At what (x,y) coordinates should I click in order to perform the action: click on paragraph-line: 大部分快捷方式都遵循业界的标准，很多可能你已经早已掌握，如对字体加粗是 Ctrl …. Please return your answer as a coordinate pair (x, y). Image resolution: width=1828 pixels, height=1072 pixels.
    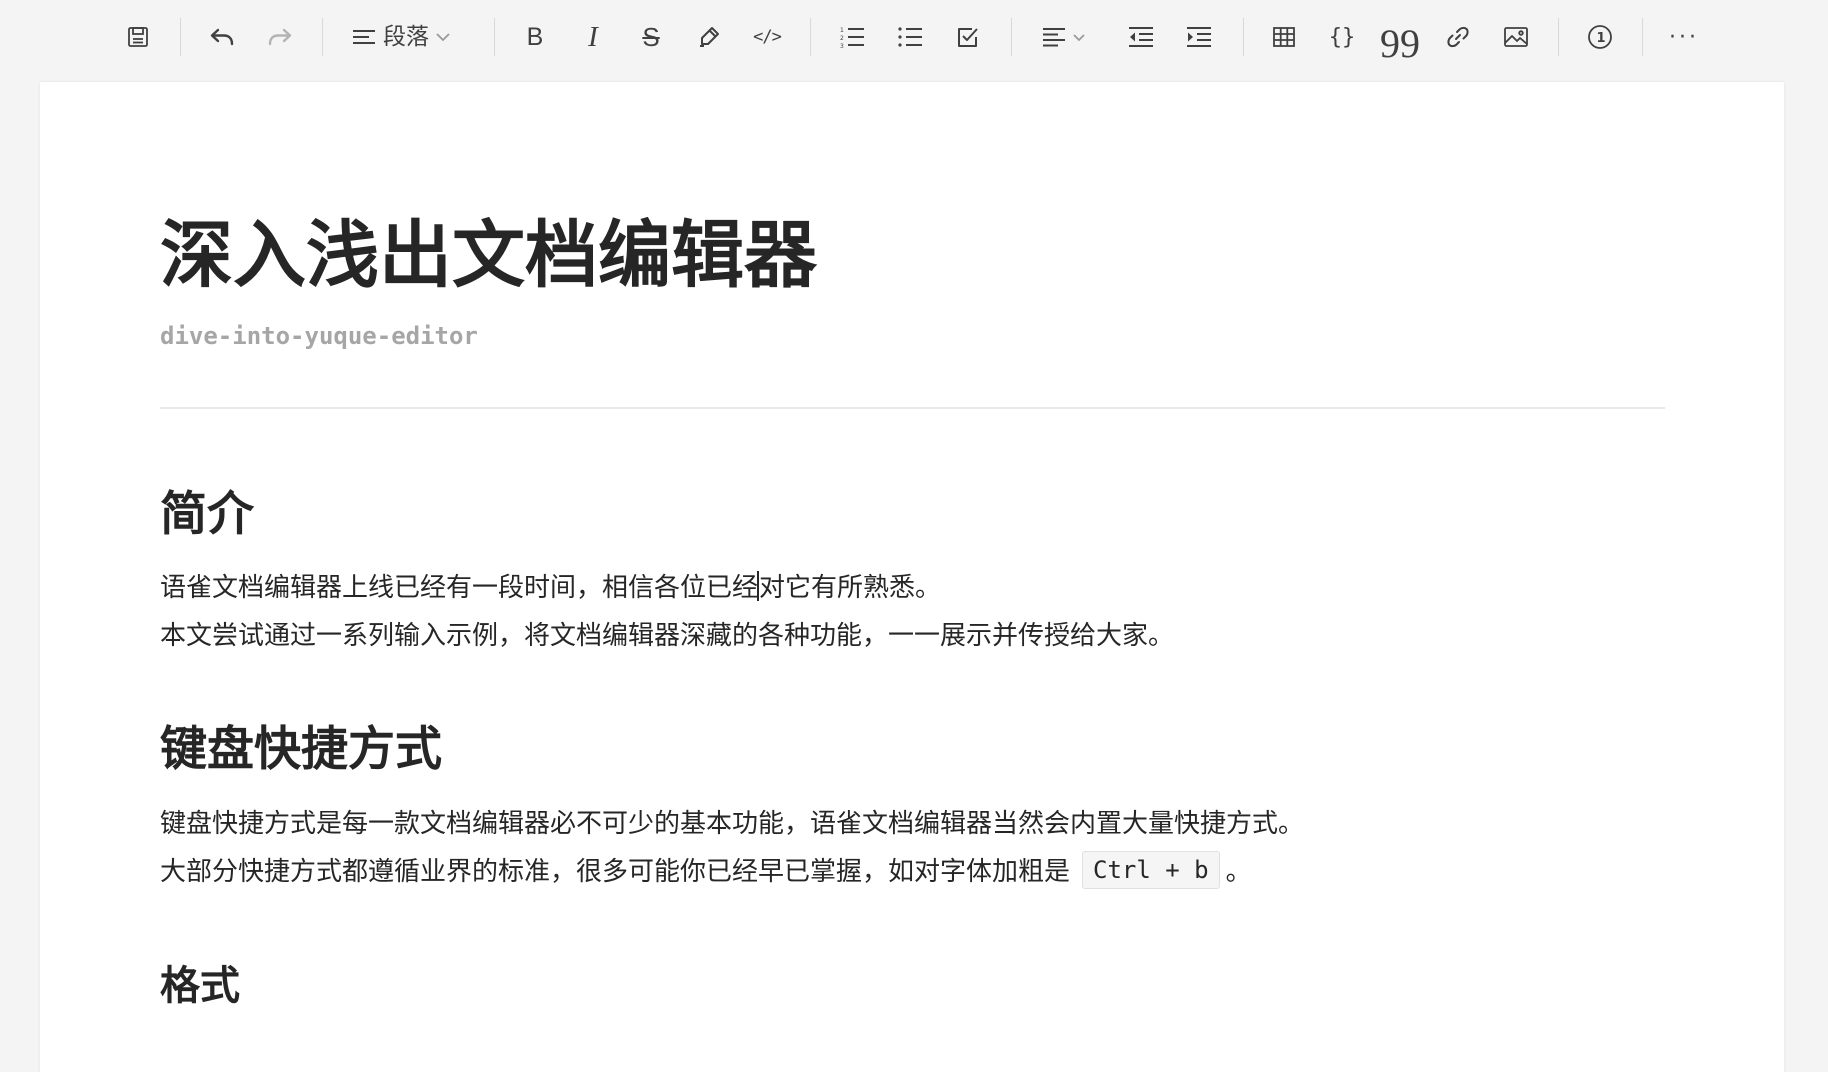
    Looking at the image, I should click on (732, 872).